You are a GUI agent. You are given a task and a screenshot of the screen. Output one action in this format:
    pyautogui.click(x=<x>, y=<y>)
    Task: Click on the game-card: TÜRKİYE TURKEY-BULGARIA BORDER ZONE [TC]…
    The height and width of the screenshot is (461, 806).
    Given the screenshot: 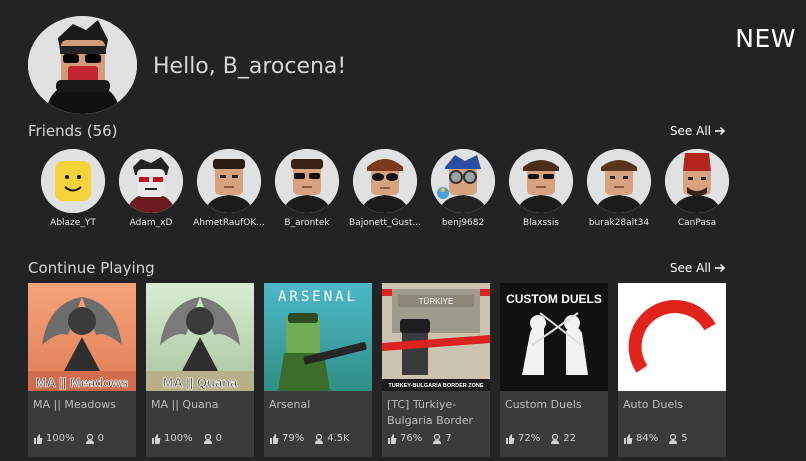 What is the action you would take?
    pyautogui.click(x=436, y=370)
    